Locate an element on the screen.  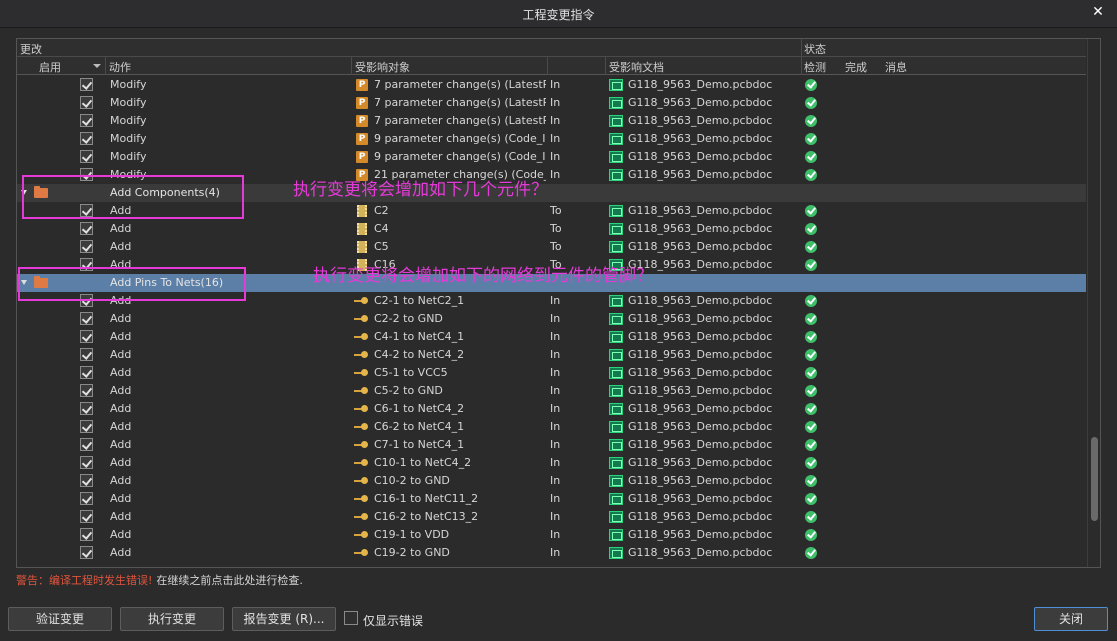
vertical-scrollbar is located at coordinates (1093, 303).